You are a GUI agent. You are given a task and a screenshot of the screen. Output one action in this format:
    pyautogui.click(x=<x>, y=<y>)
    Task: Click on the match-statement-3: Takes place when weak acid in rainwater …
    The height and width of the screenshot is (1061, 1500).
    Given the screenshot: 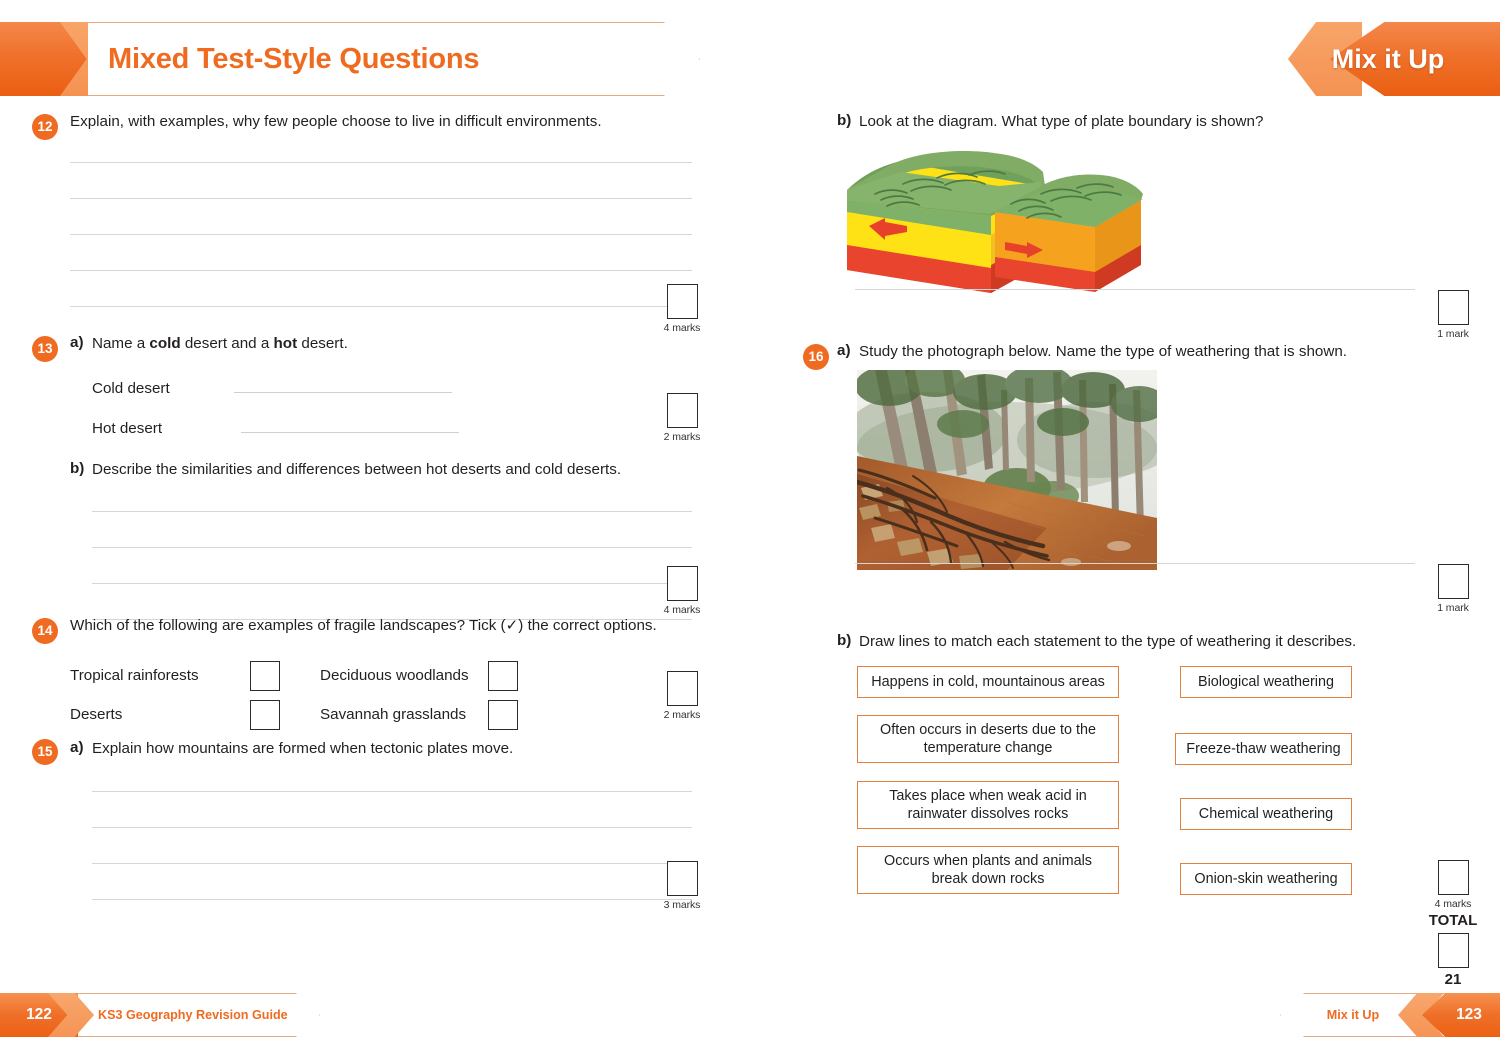 What is the action you would take?
    pyautogui.click(x=988, y=805)
    